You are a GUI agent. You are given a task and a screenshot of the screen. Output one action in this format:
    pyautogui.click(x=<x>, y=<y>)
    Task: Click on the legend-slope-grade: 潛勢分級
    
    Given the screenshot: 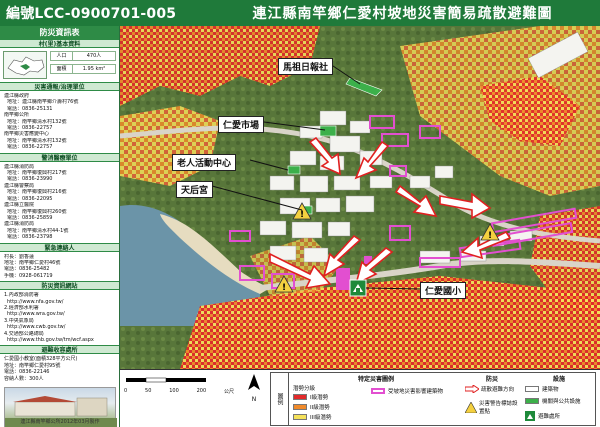 What is the action you would take?
    pyautogui.click(x=304, y=389)
    